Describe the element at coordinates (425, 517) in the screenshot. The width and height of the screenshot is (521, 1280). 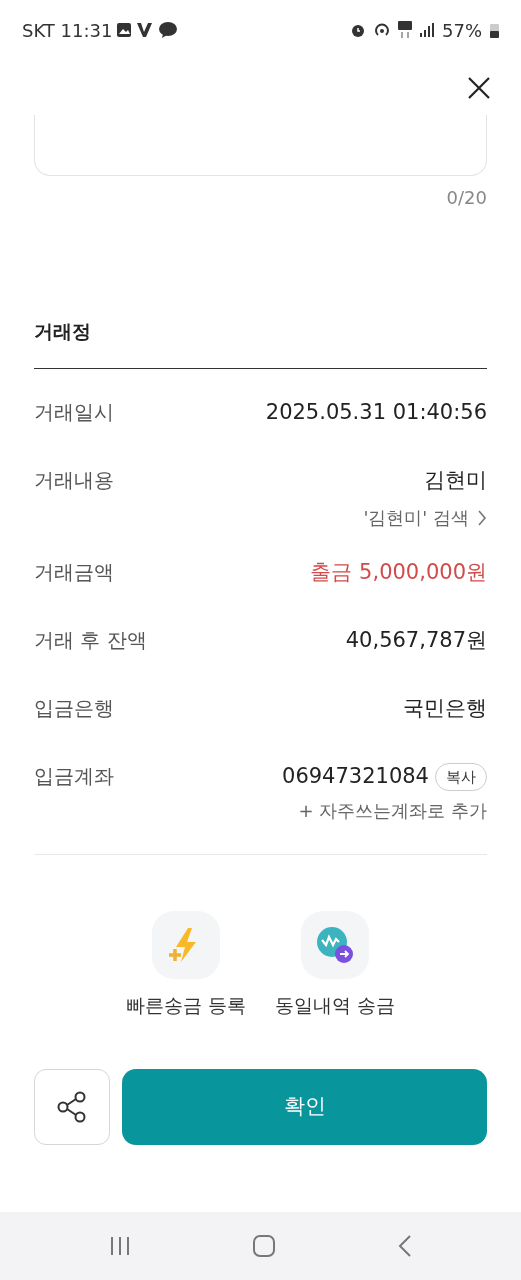
I see `search-link: '김현미' 검색` at that location.